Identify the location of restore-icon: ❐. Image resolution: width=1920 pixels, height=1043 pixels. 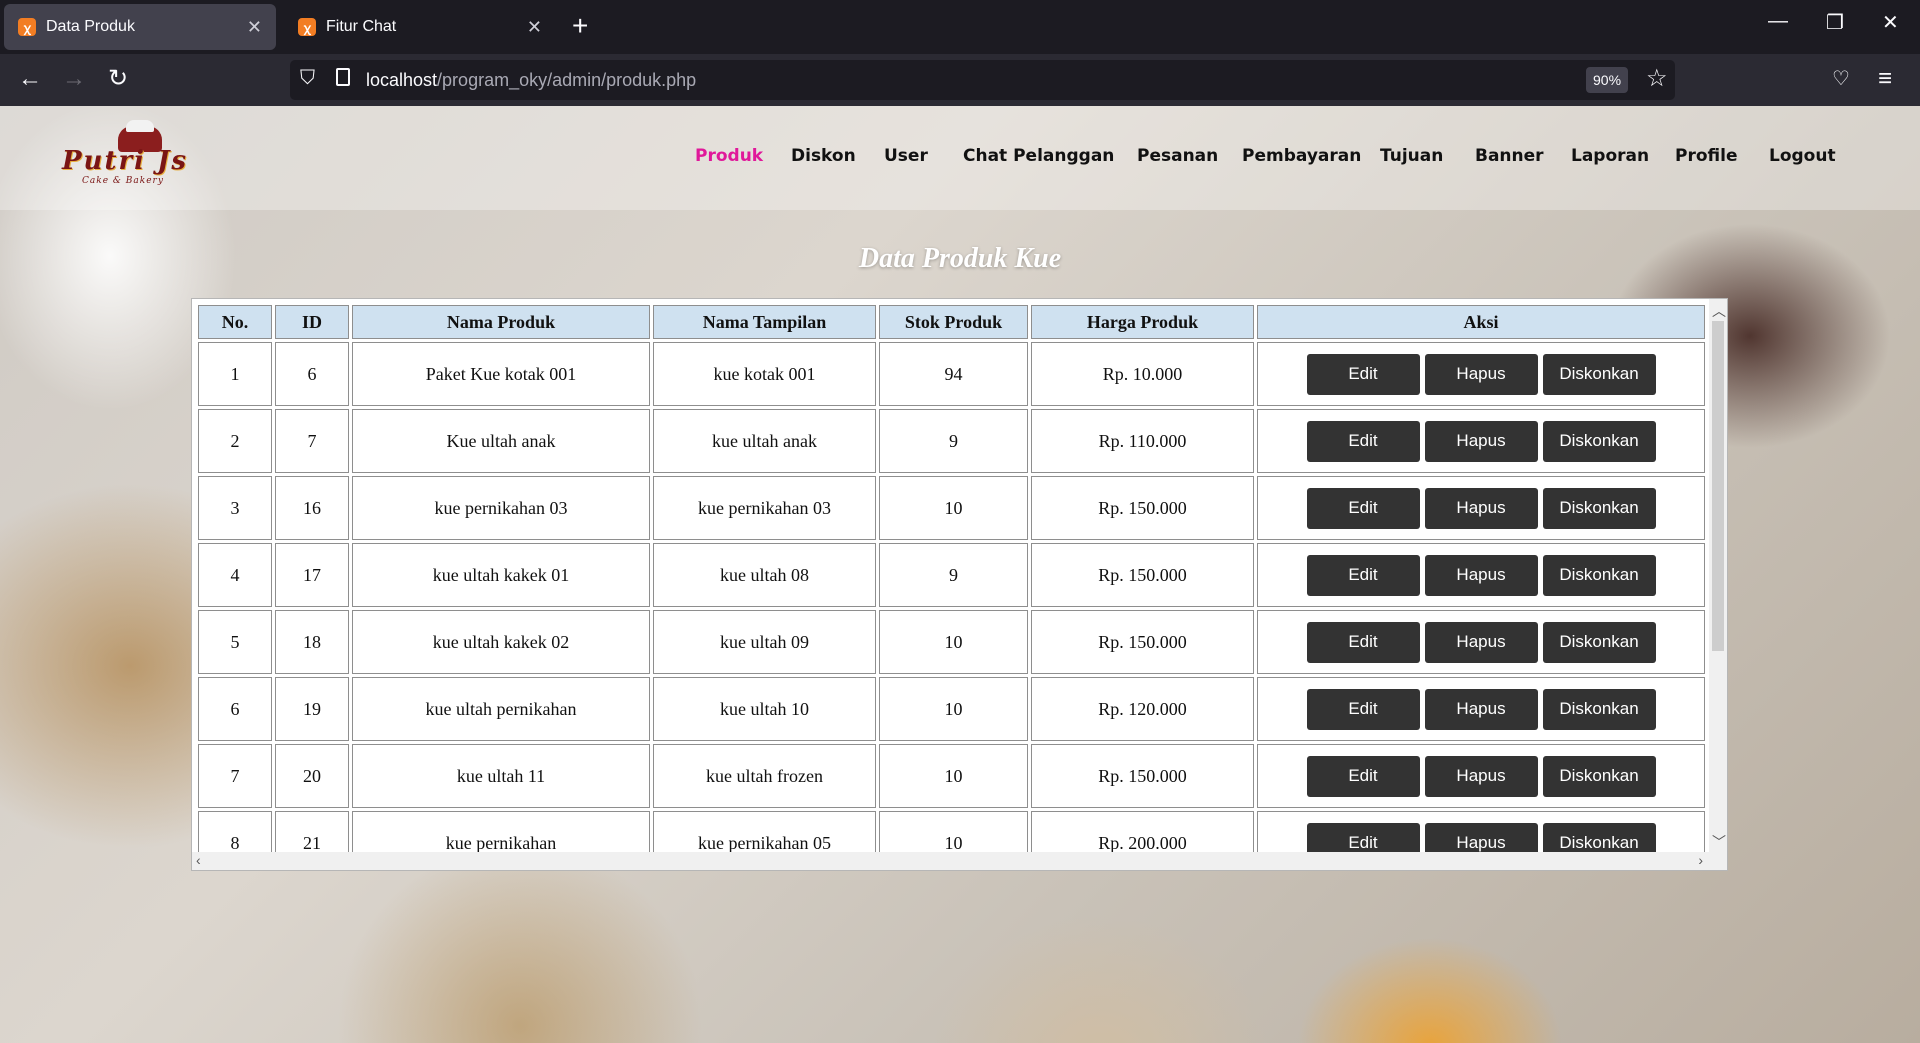
(1835, 22).